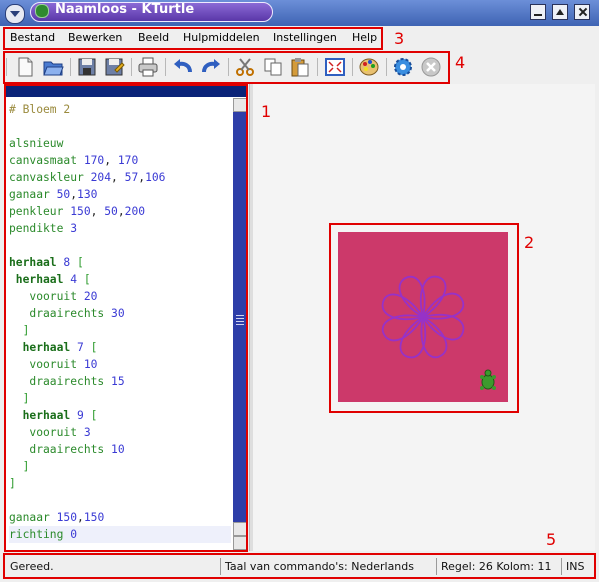 This screenshot has width=599, height=582. Describe the element at coordinates (125, 9) in the screenshot. I see `window-title: Naamloos - KTurtle` at that location.